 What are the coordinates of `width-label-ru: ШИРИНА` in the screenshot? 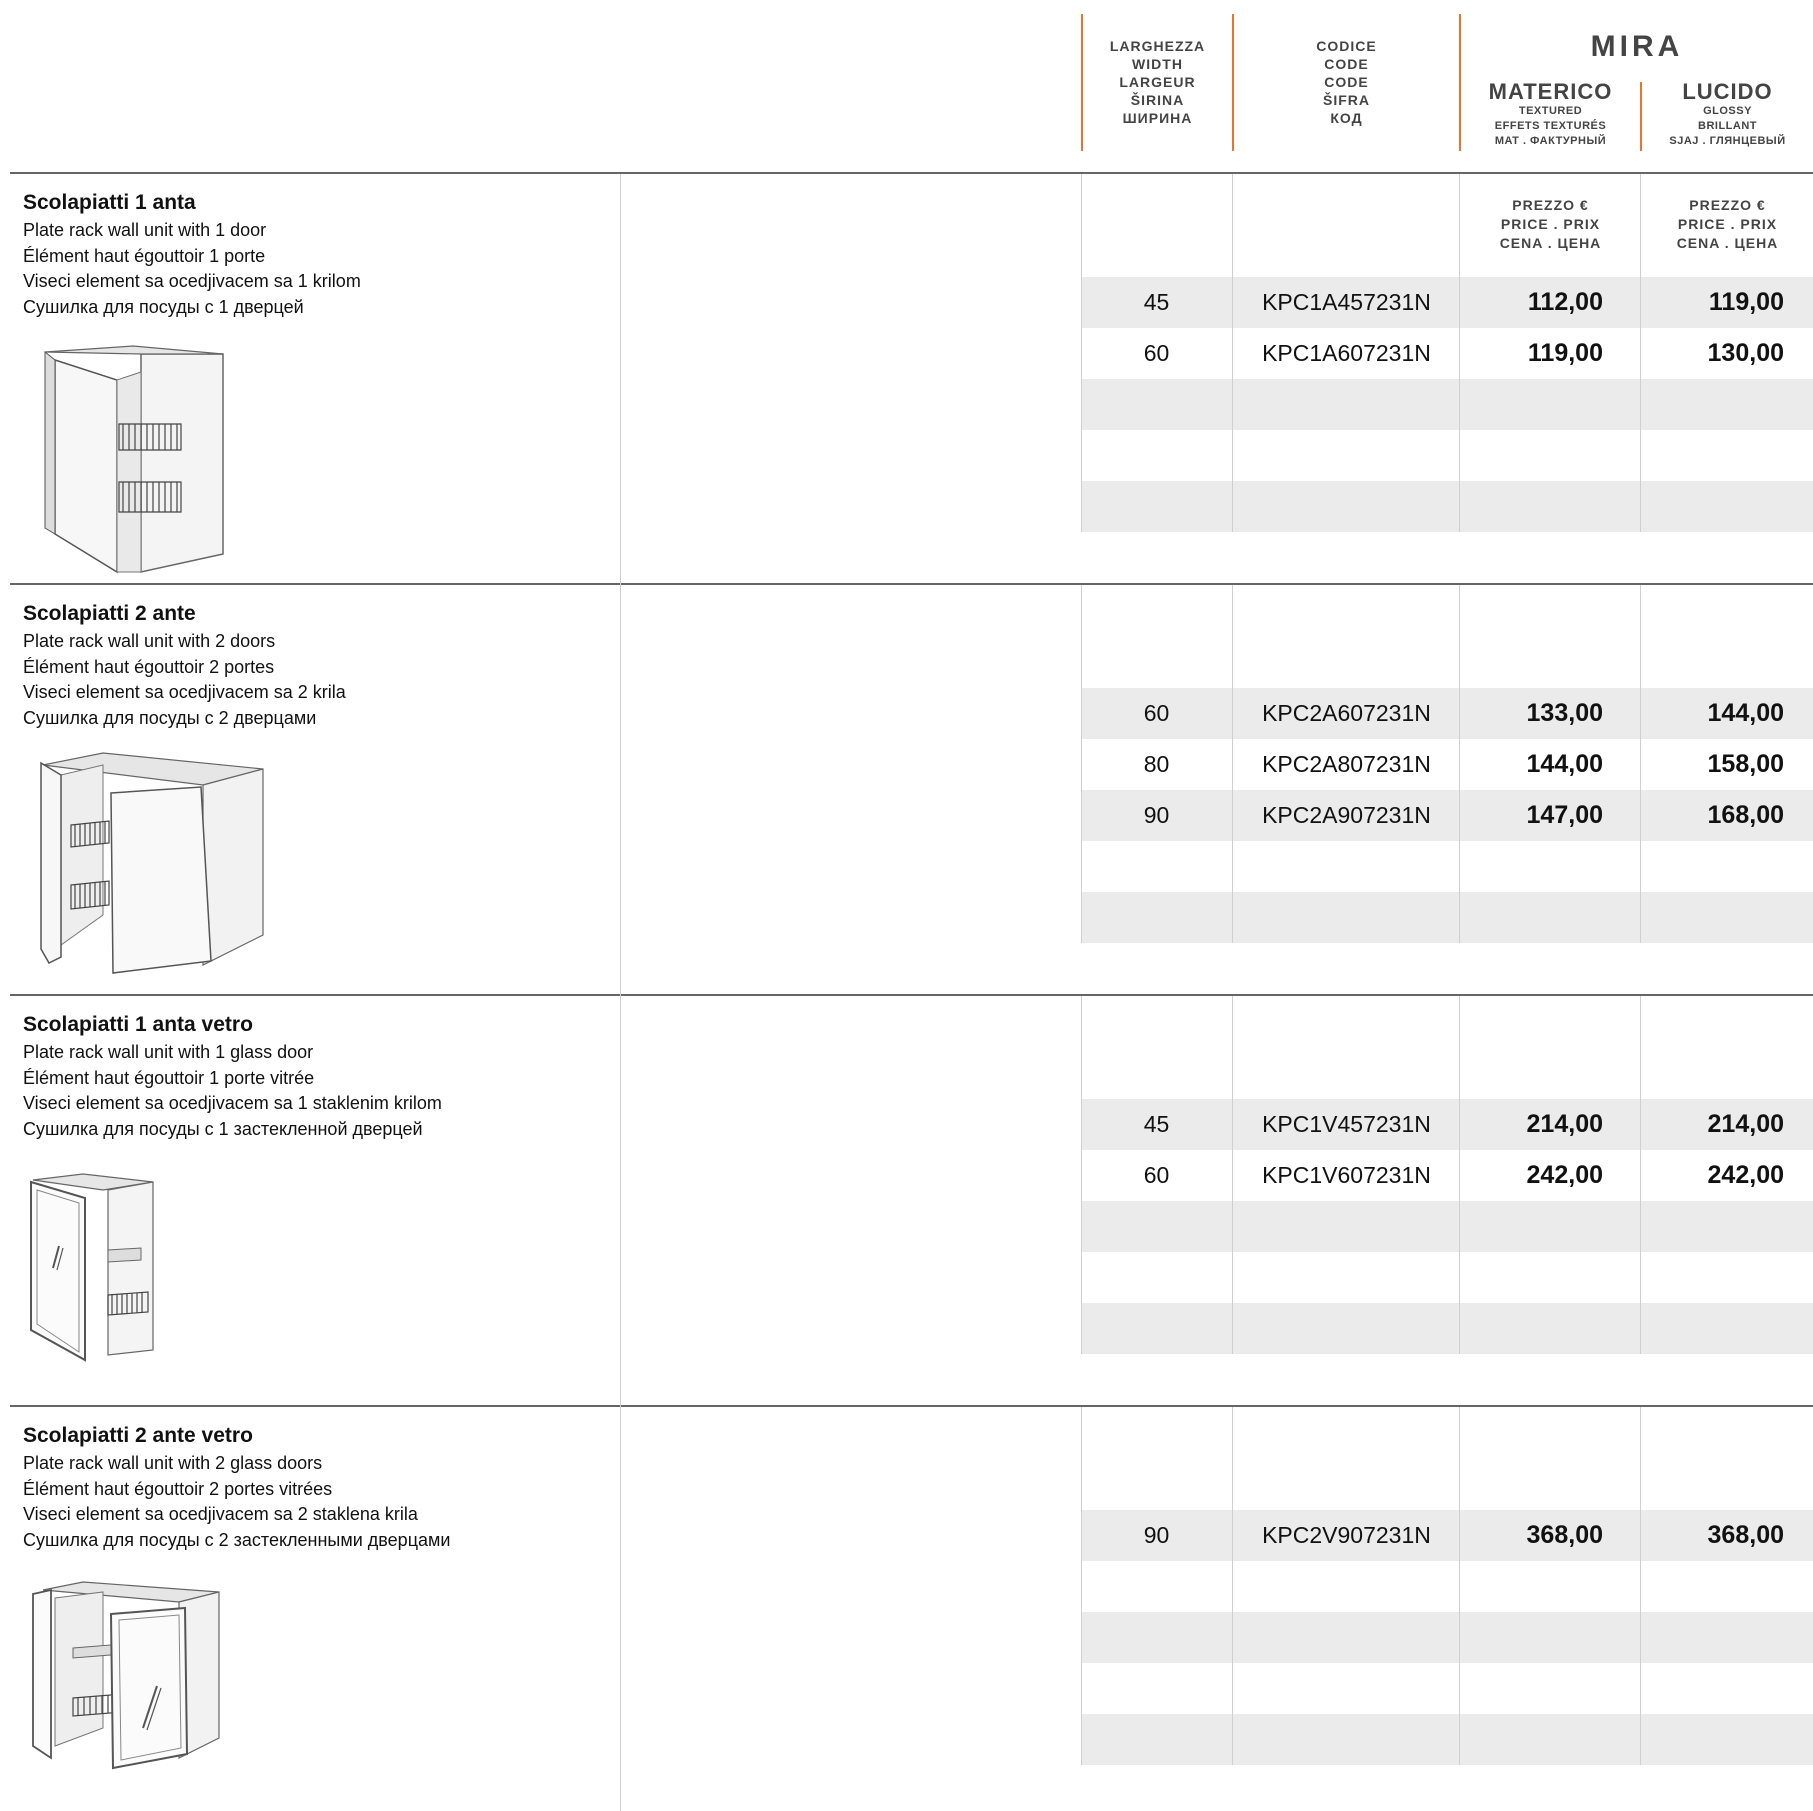 It's located at (1157, 118).